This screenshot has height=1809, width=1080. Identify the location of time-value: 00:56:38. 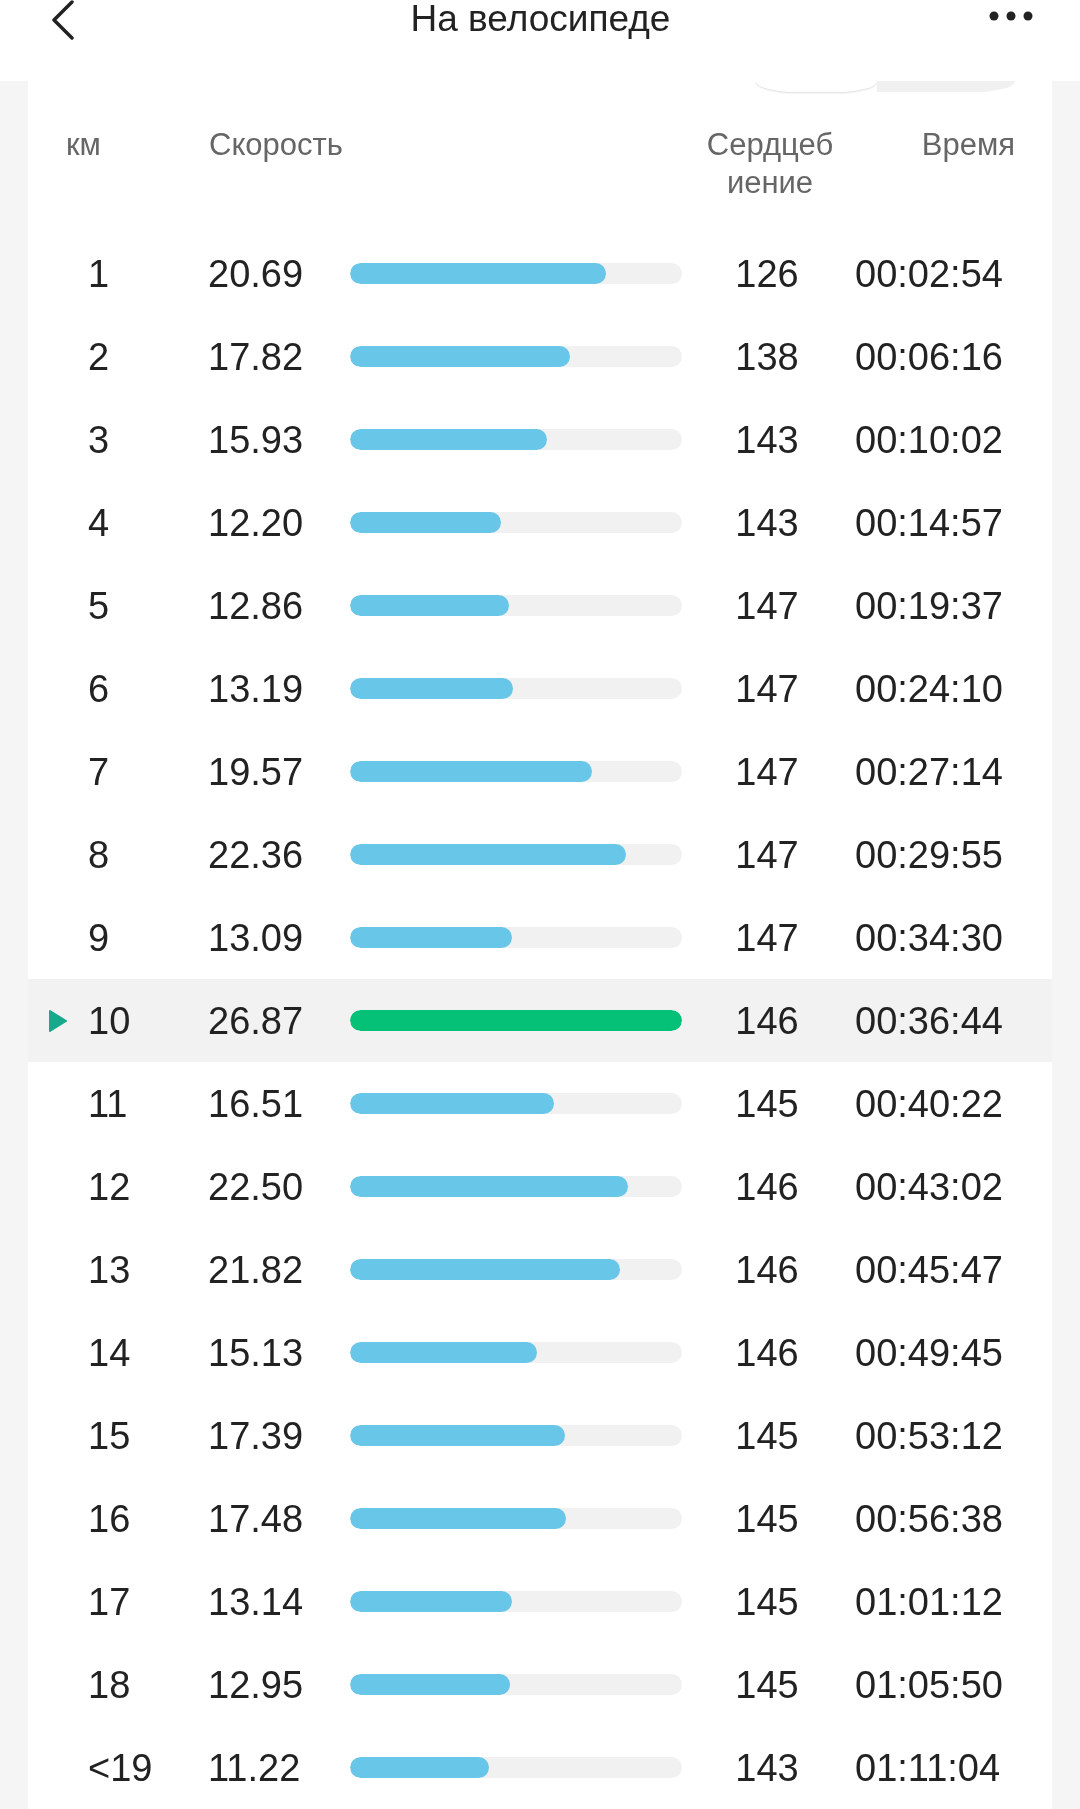
(929, 1518).